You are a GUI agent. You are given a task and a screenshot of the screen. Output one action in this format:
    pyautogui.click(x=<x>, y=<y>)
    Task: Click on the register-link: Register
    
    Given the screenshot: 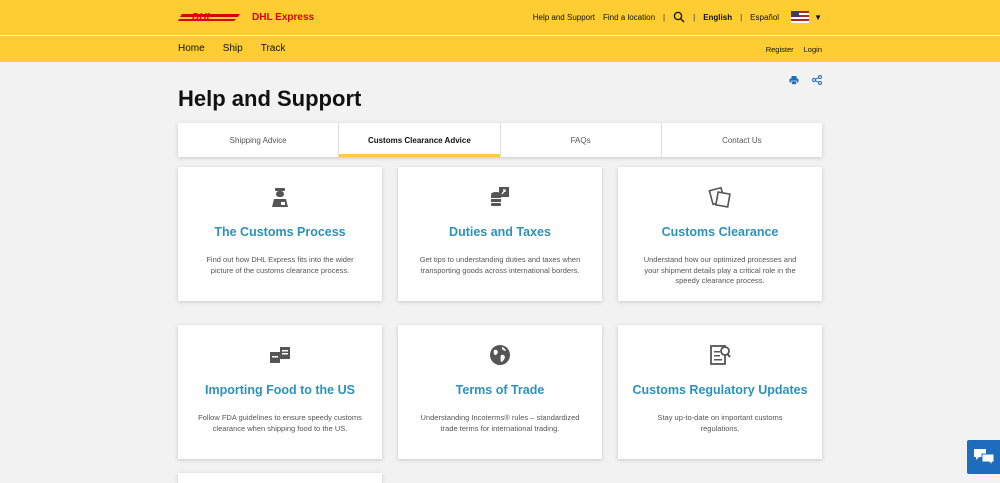 What is the action you would take?
    pyautogui.click(x=780, y=49)
    